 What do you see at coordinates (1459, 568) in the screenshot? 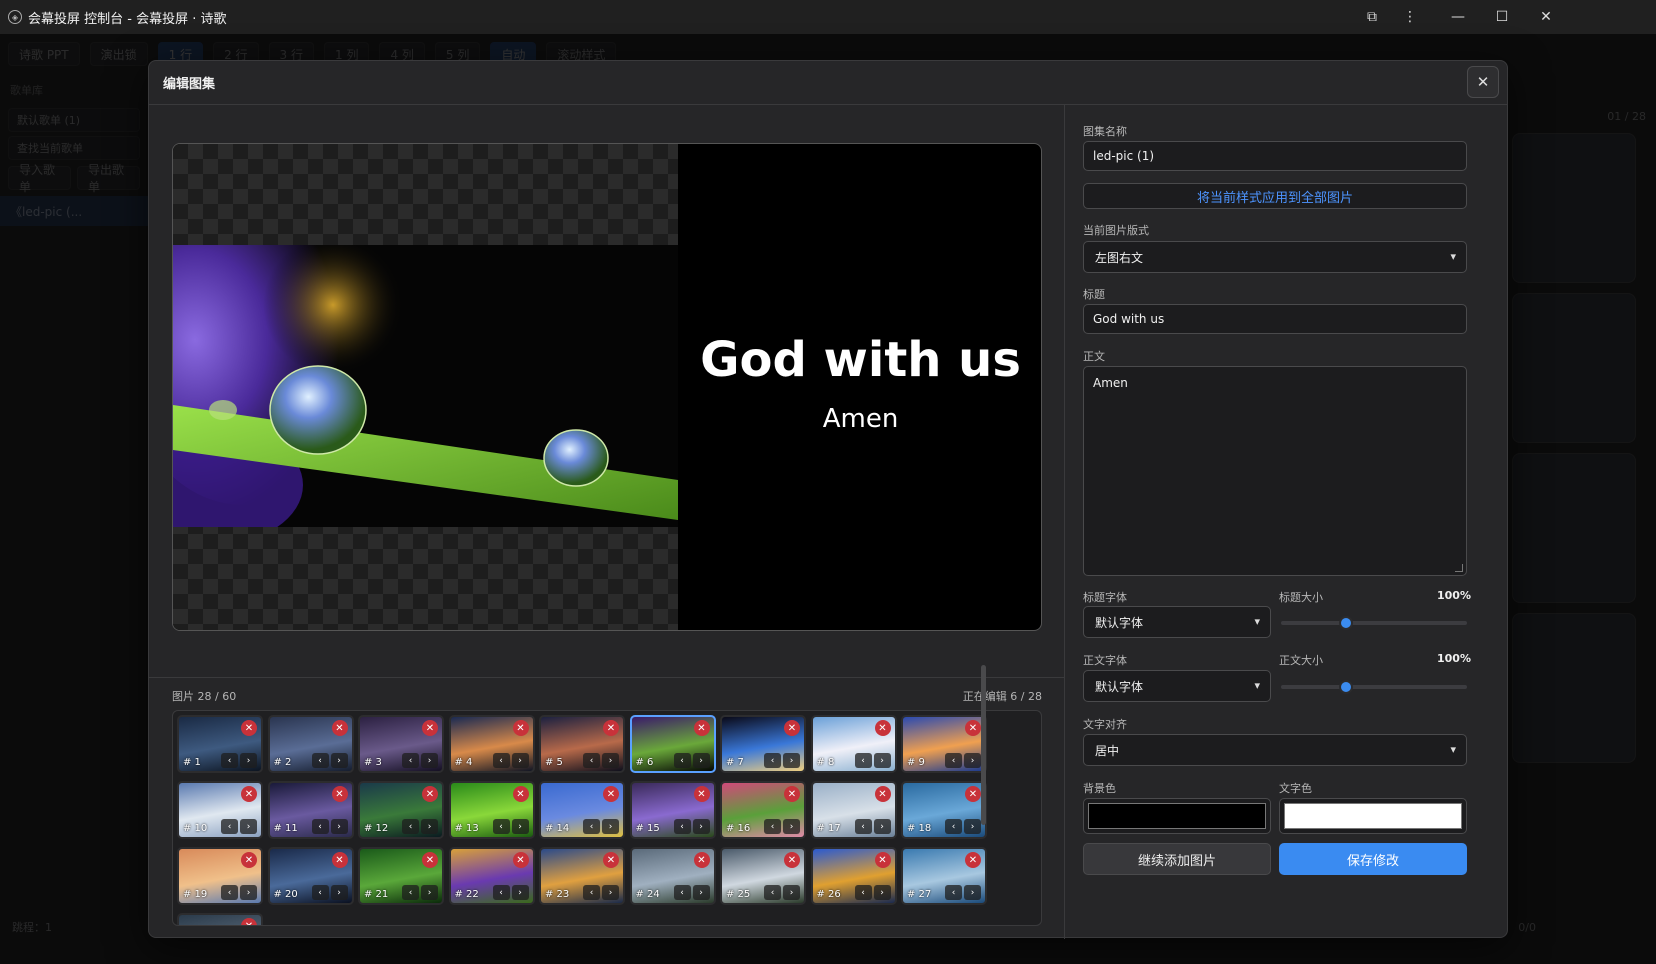
I see `resize-handle-icon` at bounding box center [1459, 568].